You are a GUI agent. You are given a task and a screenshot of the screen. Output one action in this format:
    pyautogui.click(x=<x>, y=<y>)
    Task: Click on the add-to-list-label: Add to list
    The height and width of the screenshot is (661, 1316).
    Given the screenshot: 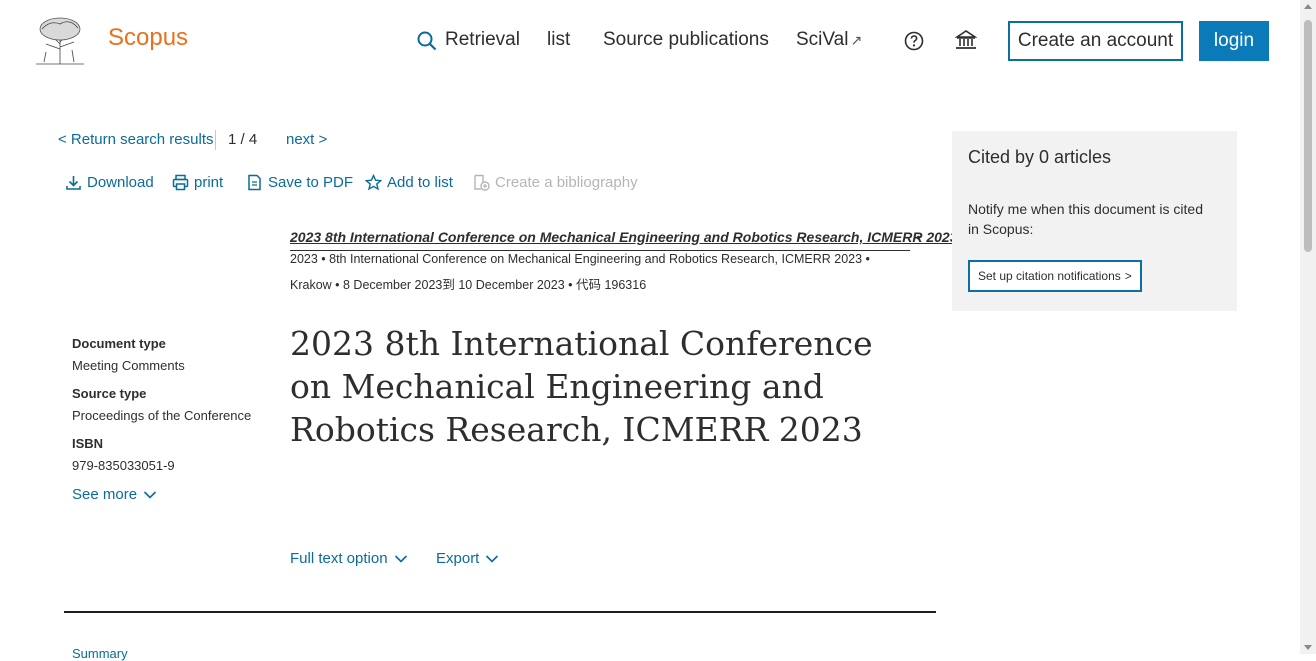 What is the action you would take?
    pyautogui.click(x=420, y=182)
    